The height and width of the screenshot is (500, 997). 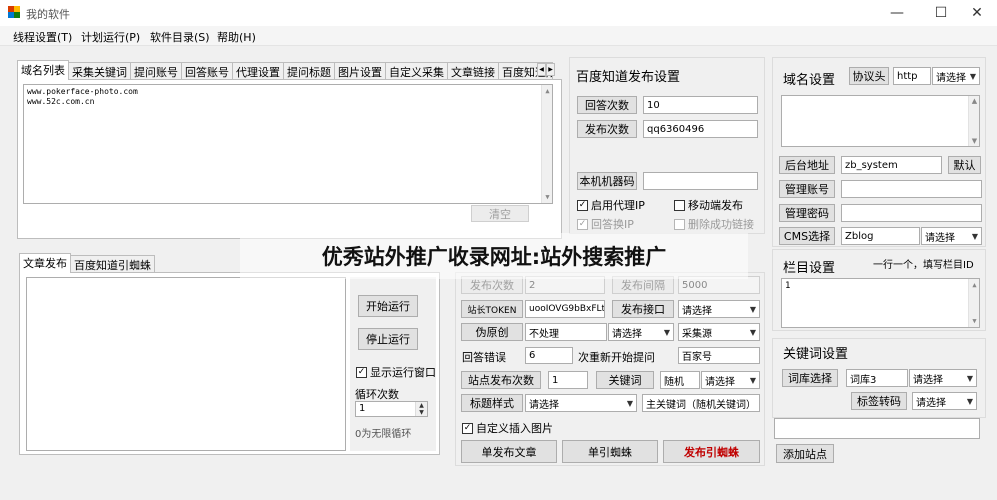 What do you see at coordinates (568, 380) in the screenshot?
I see `site-publish-input: 1` at bounding box center [568, 380].